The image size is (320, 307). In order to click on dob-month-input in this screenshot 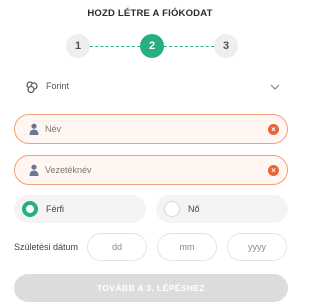, I will do `click(187, 247)`.